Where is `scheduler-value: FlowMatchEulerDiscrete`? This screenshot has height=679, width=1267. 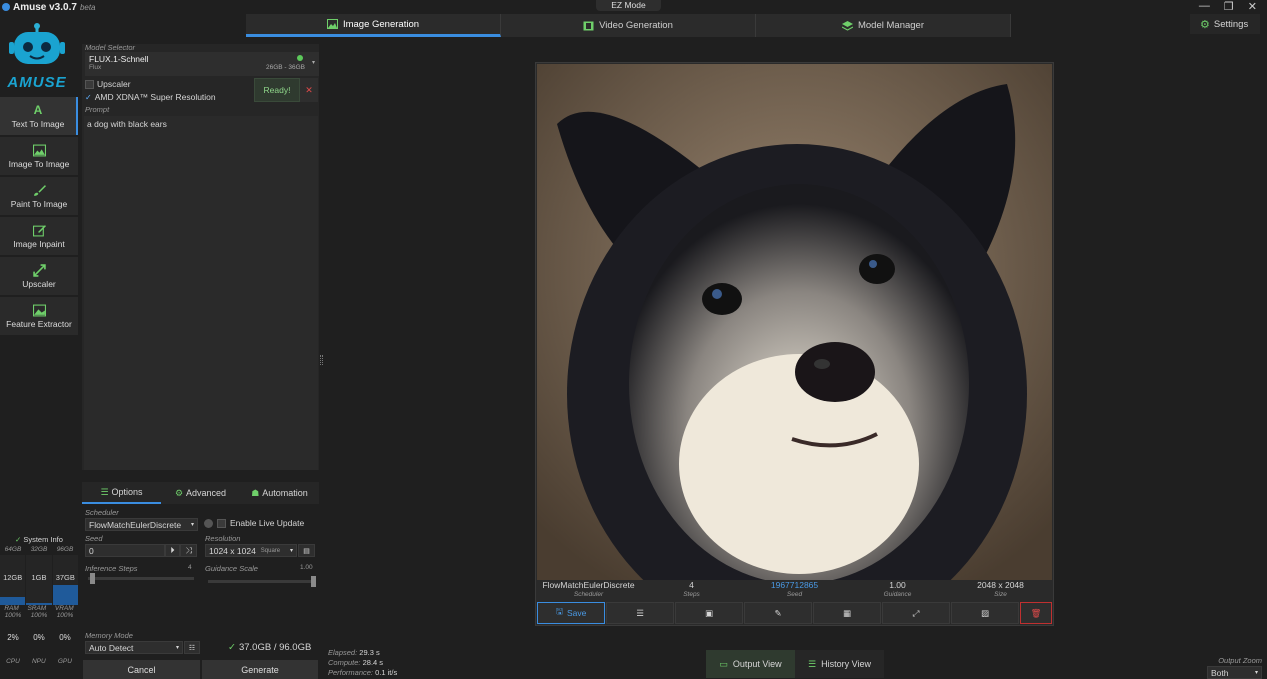
scheduler-value: FlowMatchEulerDiscrete is located at coordinates (135, 524).